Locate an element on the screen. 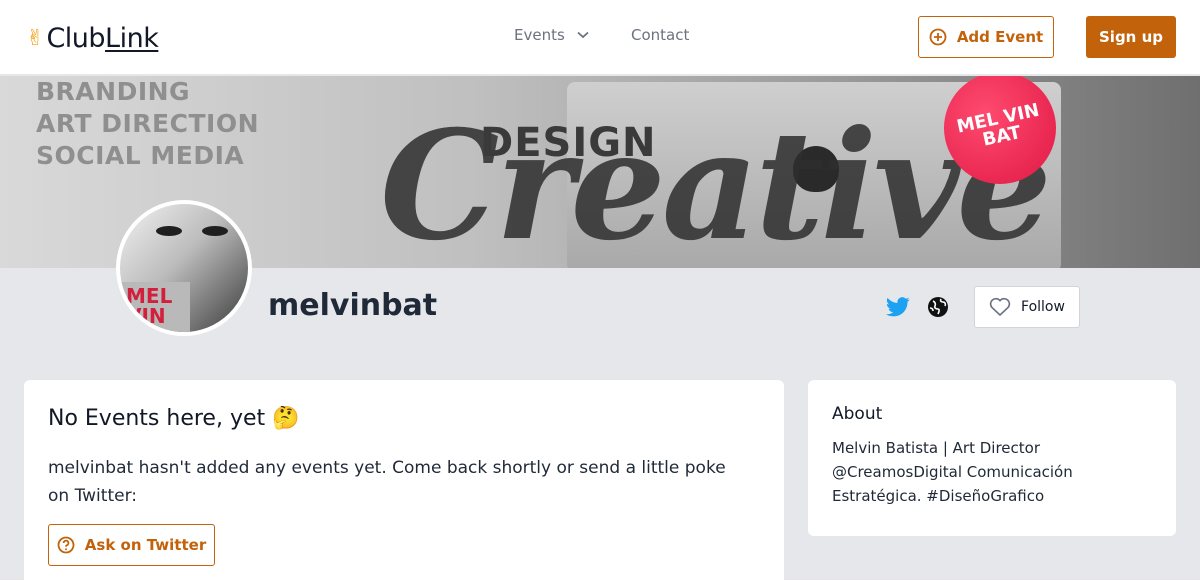 The image size is (1200, 580). nav-contact-link: Contact is located at coordinates (660, 35).